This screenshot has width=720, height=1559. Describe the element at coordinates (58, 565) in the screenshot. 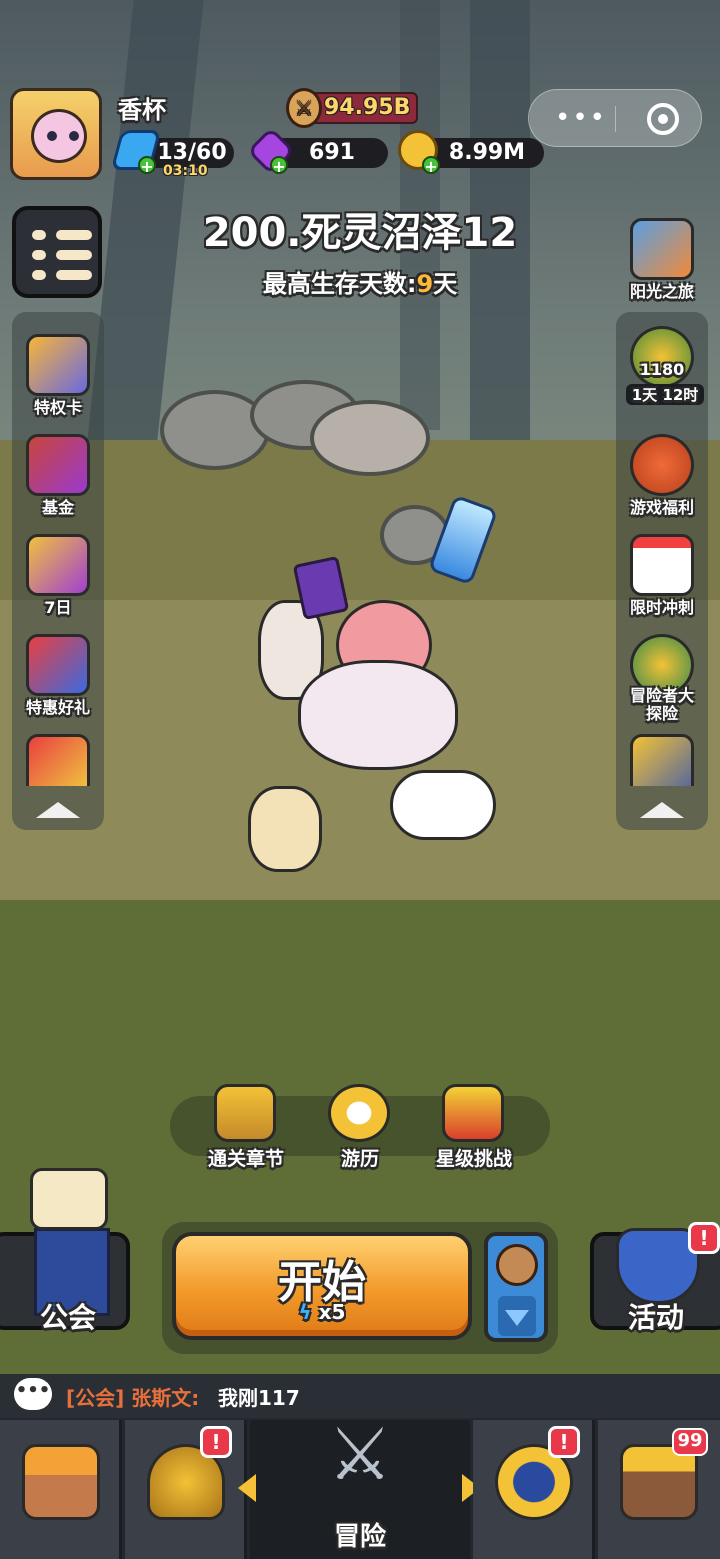

I see `seven-day-icon` at that location.